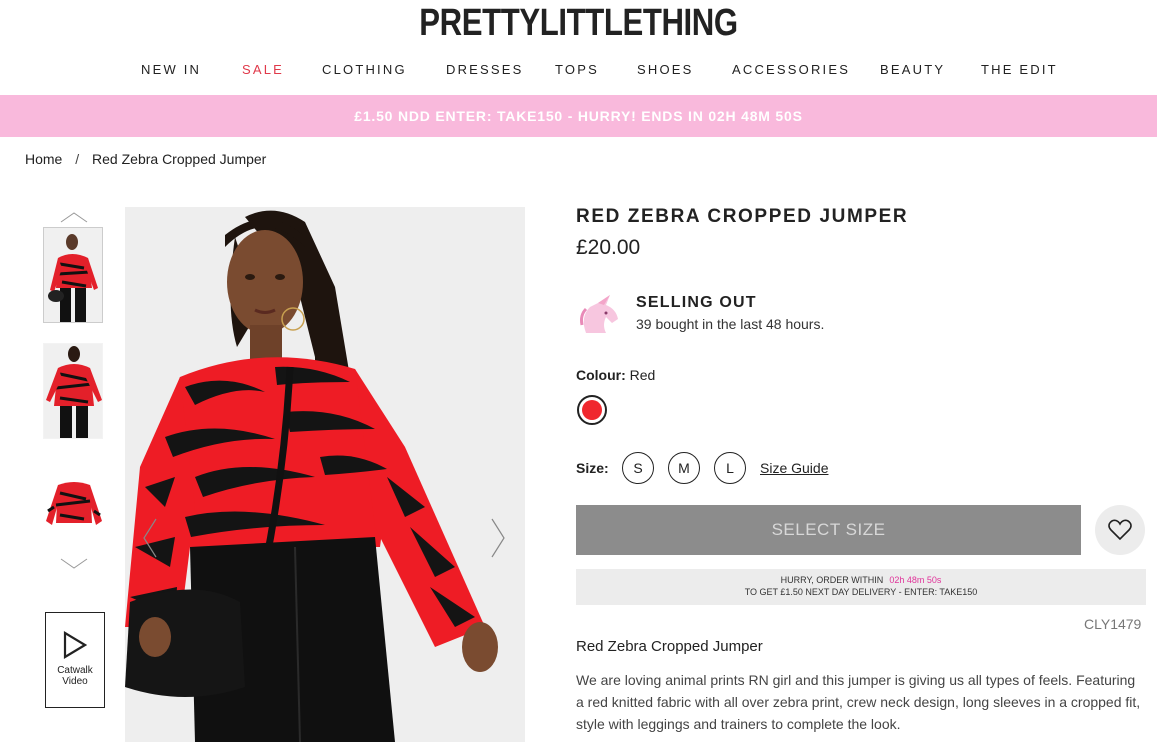 Image resolution: width=1157 pixels, height=742 pixels. Describe the element at coordinates (364, 69) in the screenshot. I see `nav-item-clothing: CLOTHING` at that location.